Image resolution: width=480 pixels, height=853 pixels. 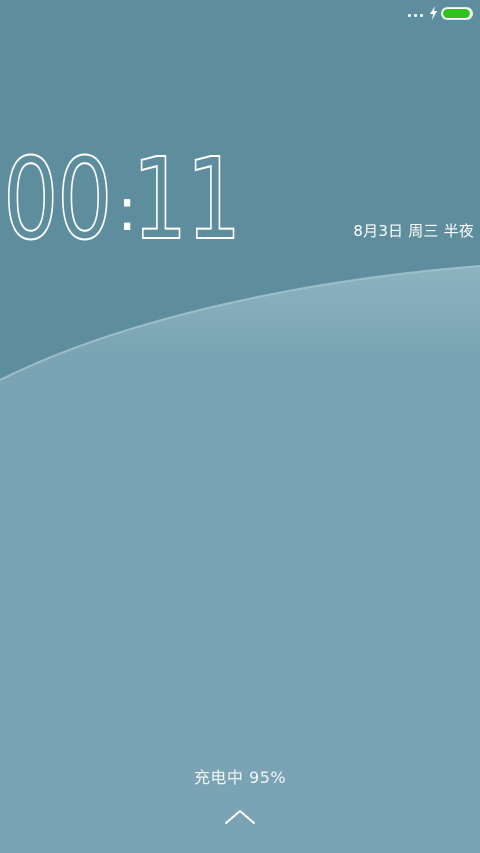 I want to click on more-dots-icon, so click(x=415, y=15).